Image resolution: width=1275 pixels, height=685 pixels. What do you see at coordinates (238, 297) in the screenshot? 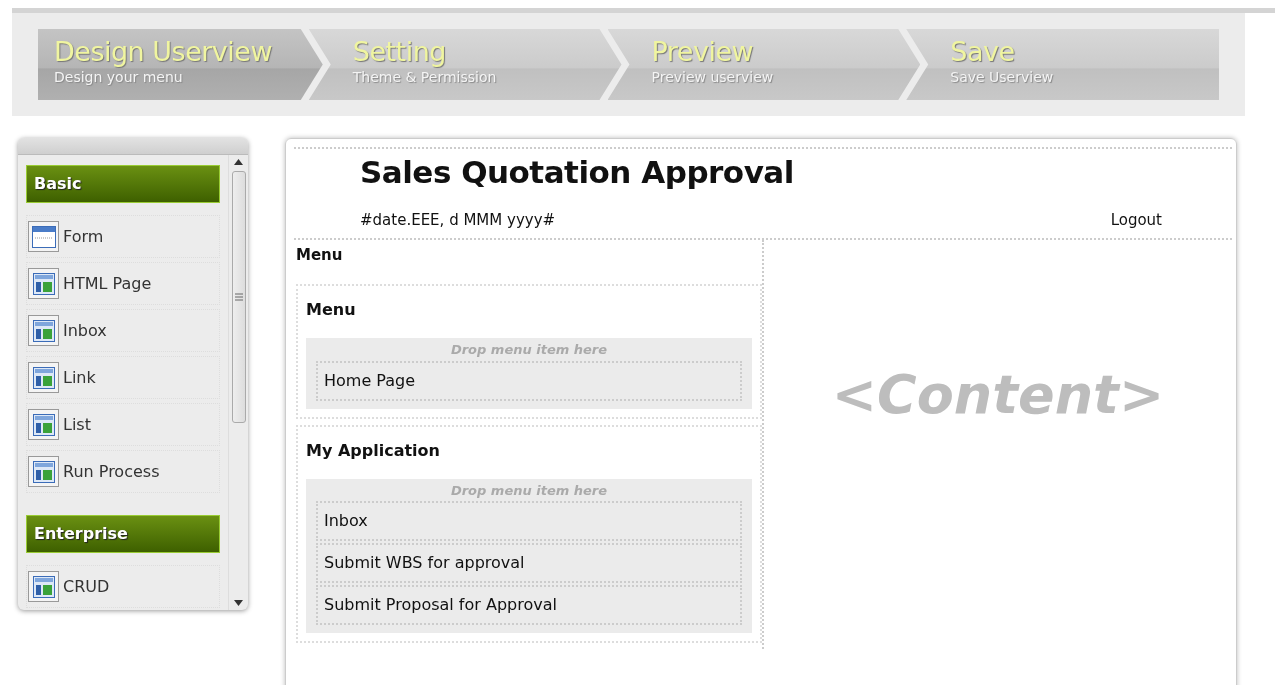
I see `scroll-thumb` at bounding box center [238, 297].